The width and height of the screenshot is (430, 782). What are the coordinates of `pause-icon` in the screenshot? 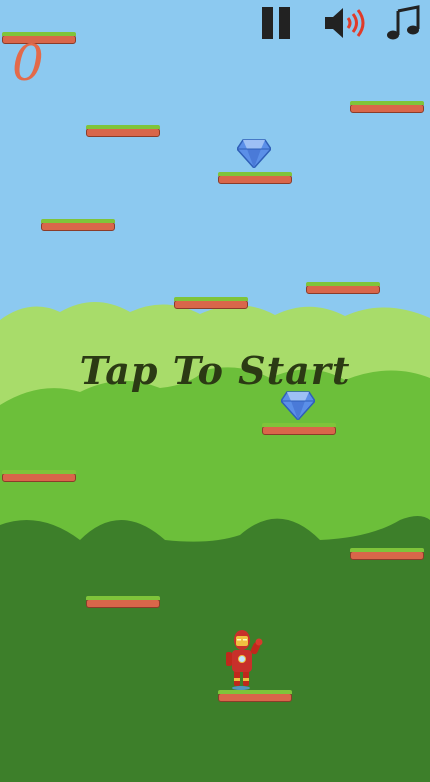 It's located at (276, 23).